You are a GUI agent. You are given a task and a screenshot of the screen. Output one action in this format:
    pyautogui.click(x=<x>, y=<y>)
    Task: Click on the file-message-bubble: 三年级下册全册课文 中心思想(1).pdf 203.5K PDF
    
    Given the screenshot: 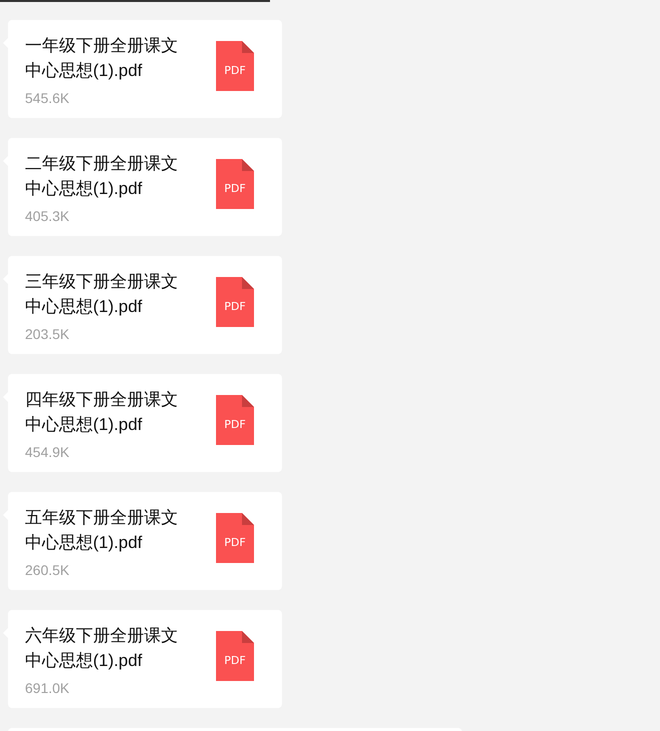 What is the action you would take?
    pyautogui.click(x=145, y=305)
    